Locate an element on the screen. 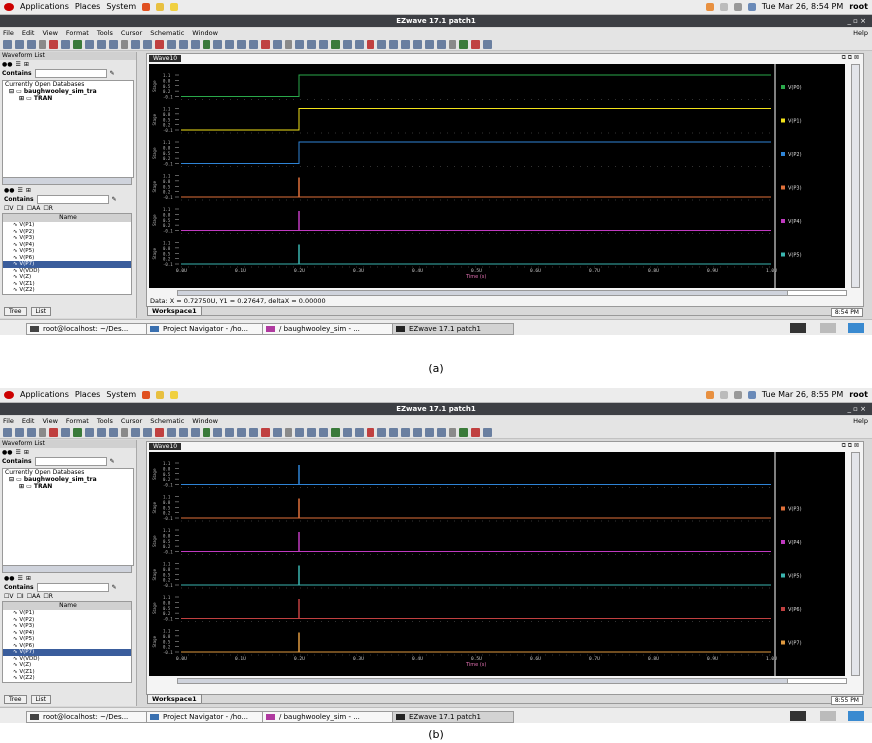 This screenshot has height=743, width=872. window-controls: _ ▫ × is located at coordinates (856, 409).